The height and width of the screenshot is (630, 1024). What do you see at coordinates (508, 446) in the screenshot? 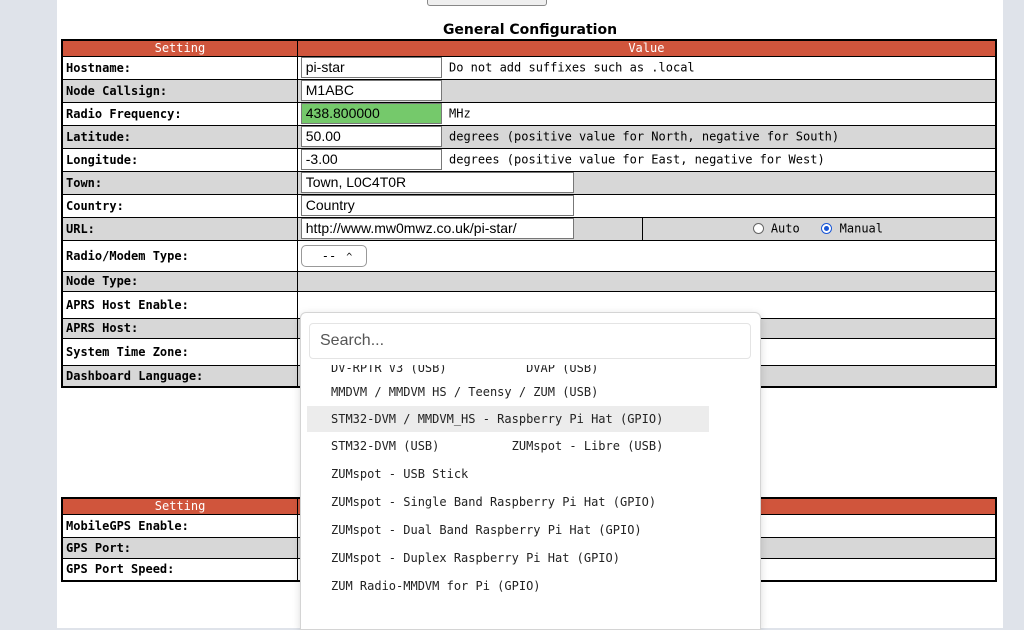
I see `dropdown-item: STM32-DVM (USB) ZUMspot - Libre (USB)` at bounding box center [508, 446].